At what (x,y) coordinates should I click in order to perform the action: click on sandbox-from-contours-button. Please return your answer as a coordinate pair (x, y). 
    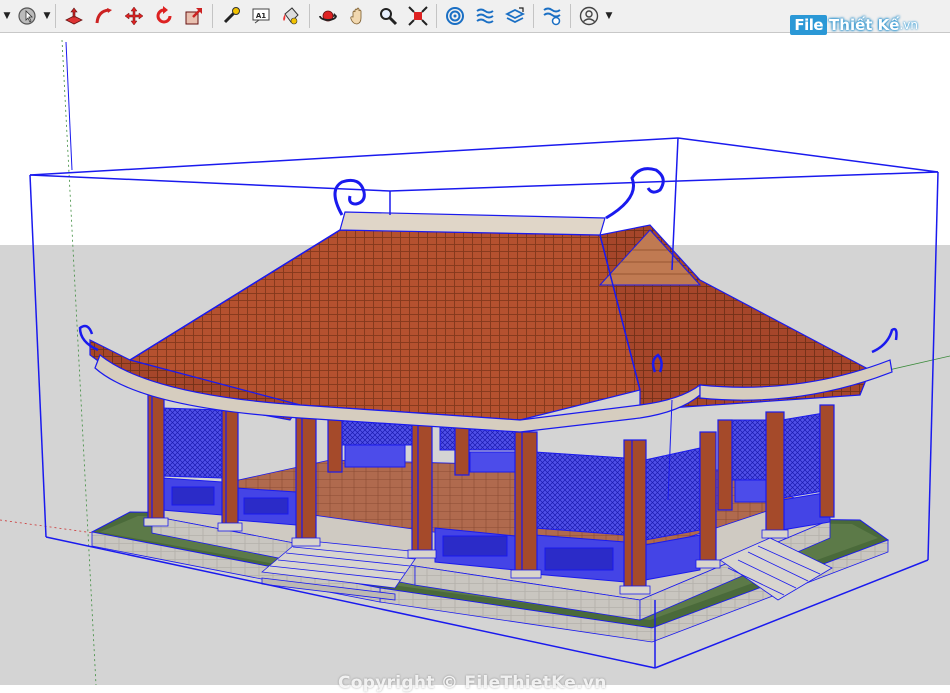
    Looking at the image, I should click on (455, 16).